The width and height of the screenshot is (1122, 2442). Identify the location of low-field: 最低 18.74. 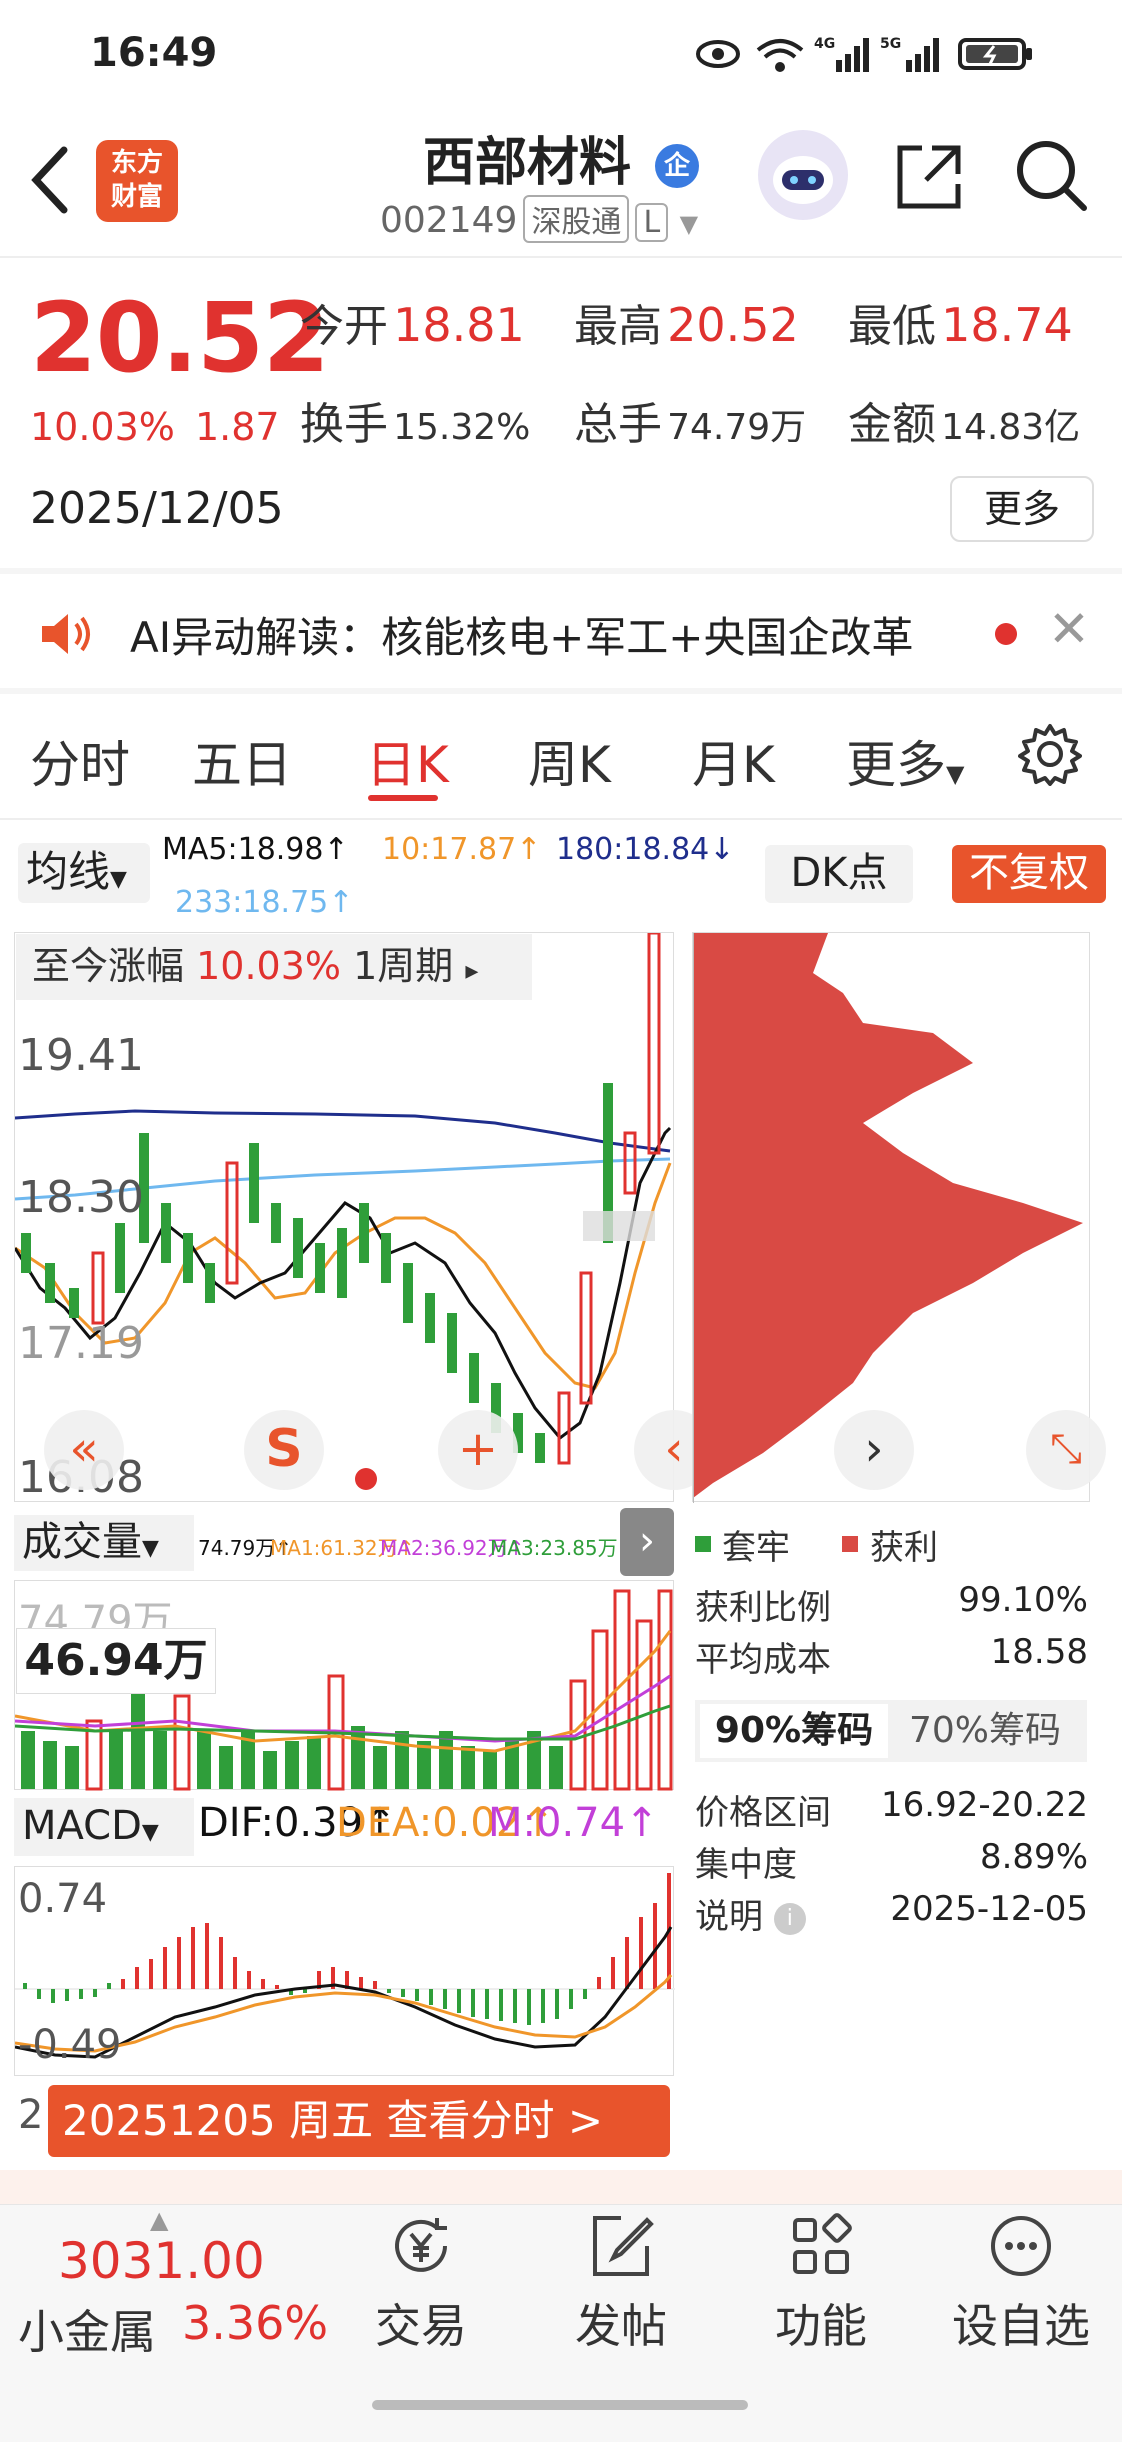
(960, 322).